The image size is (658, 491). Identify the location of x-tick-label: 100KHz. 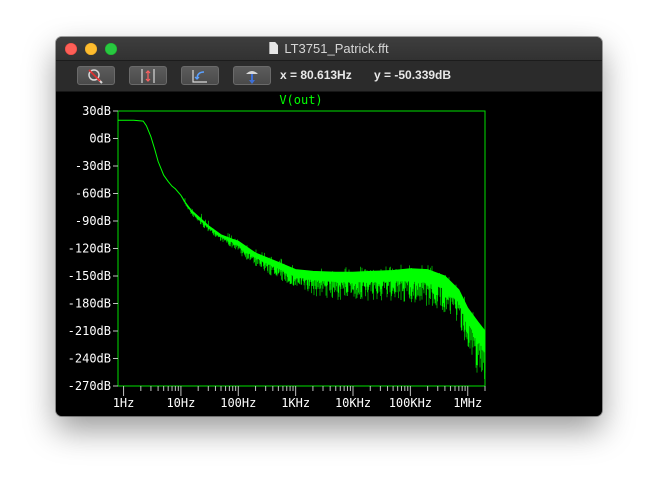
(410, 403).